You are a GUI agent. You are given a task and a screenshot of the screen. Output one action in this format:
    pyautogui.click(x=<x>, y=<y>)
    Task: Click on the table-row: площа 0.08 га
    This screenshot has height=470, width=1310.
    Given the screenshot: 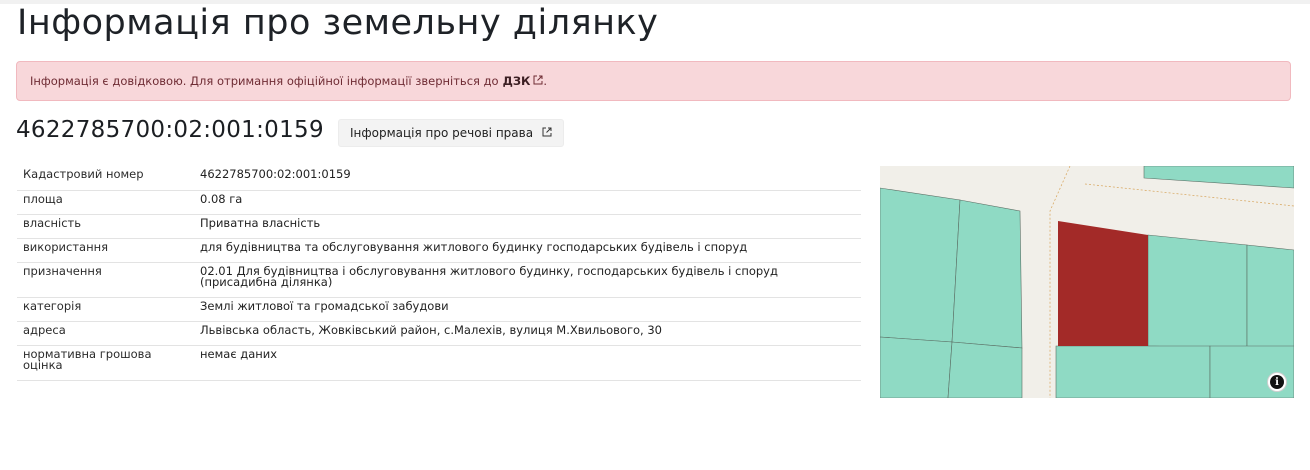 What is the action you would take?
    pyautogui.click(x=439, y=202)
    